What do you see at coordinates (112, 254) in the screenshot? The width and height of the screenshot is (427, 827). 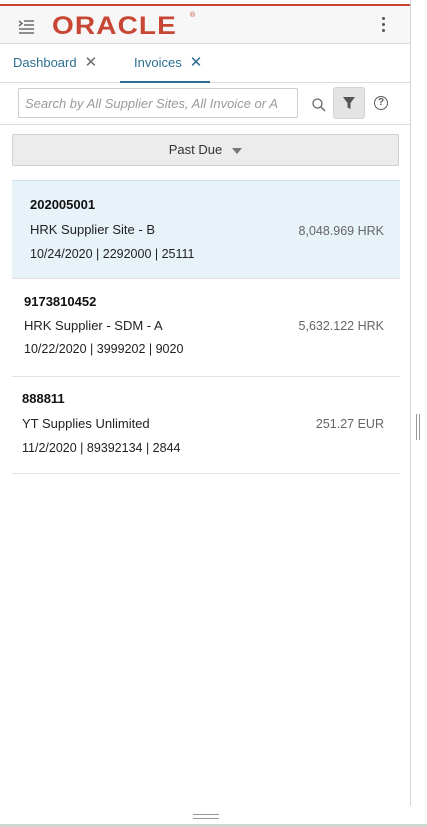 I see `invoice-details: 10/24/2020 | 2292000 | 25111` at bounding box center [112, 254].